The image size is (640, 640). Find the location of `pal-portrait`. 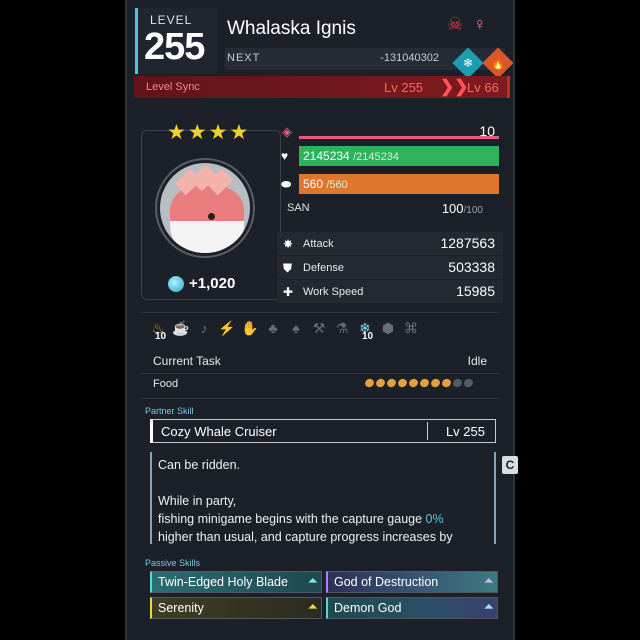

pal-portrait is located at coordinates (205, 208).